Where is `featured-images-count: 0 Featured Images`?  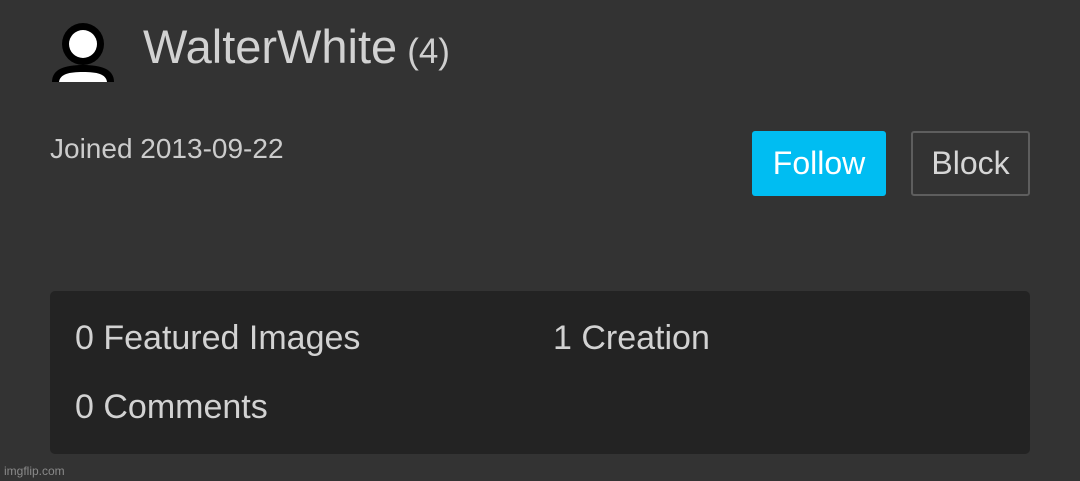
featured-images-count: 0 Featured Images is located at coordinates (217, 338).